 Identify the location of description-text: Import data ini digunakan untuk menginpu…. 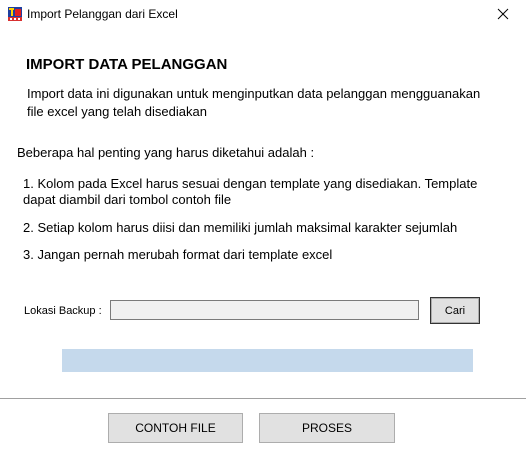
(254, 102).